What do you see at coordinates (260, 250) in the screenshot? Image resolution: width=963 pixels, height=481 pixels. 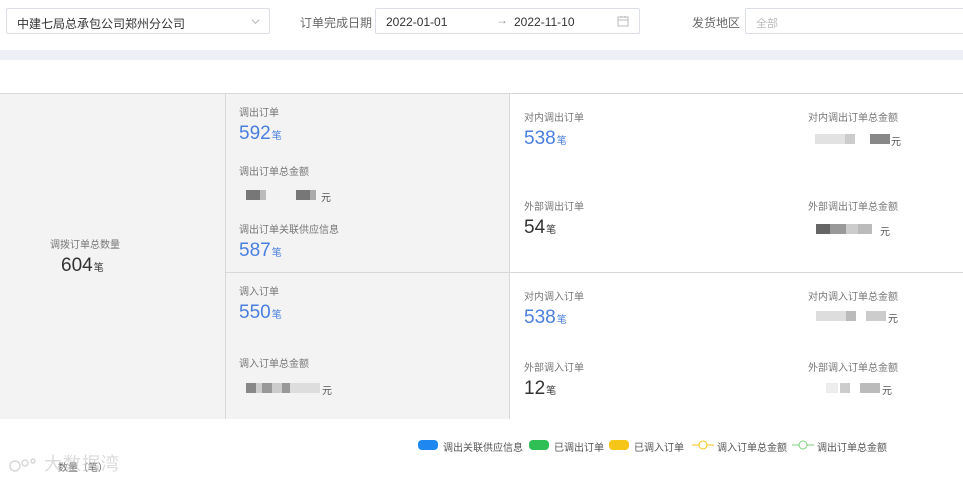 I see `outgoing-supplier-value: 587笔` at bounding box center [260, 250].